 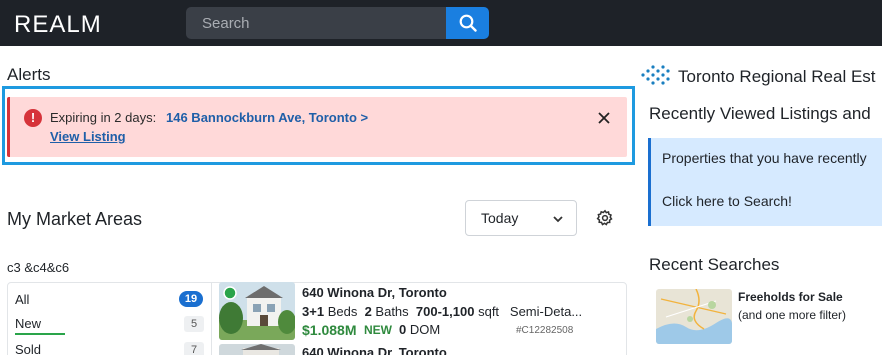 What do you see at coordinates (38, 267) in the screenshot?
I see `market-area-name: c3 &c4&c6` at bounding box center [38, 267].